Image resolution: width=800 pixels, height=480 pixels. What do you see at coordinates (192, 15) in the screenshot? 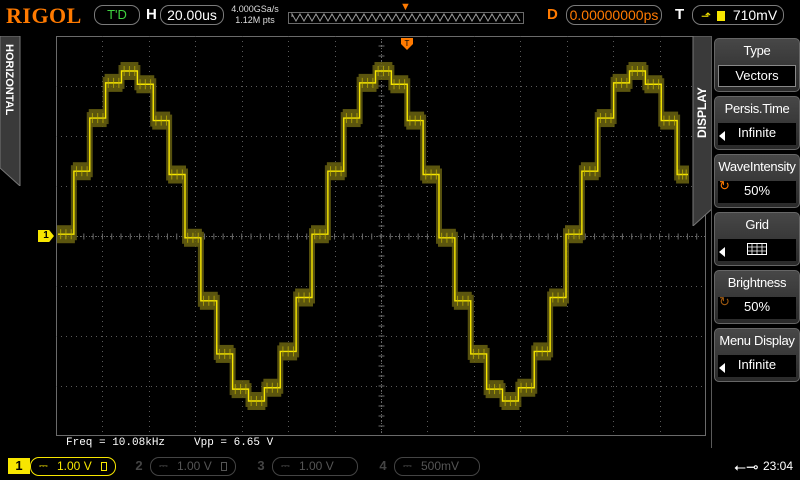
I see `timebase-value: 20.00us` at bounding box center [192, 15].